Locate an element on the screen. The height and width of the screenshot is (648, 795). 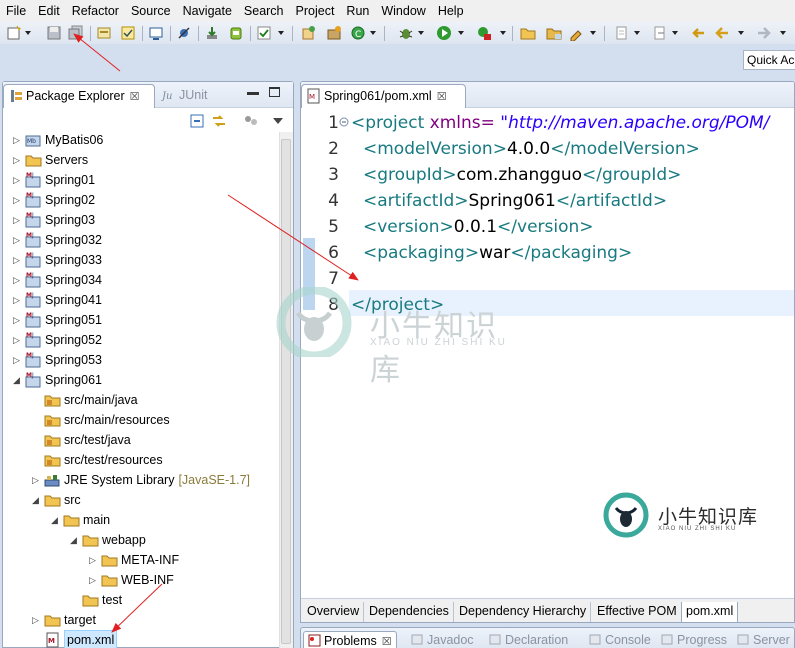
maximize-icon is located at coordinates (274, 92).